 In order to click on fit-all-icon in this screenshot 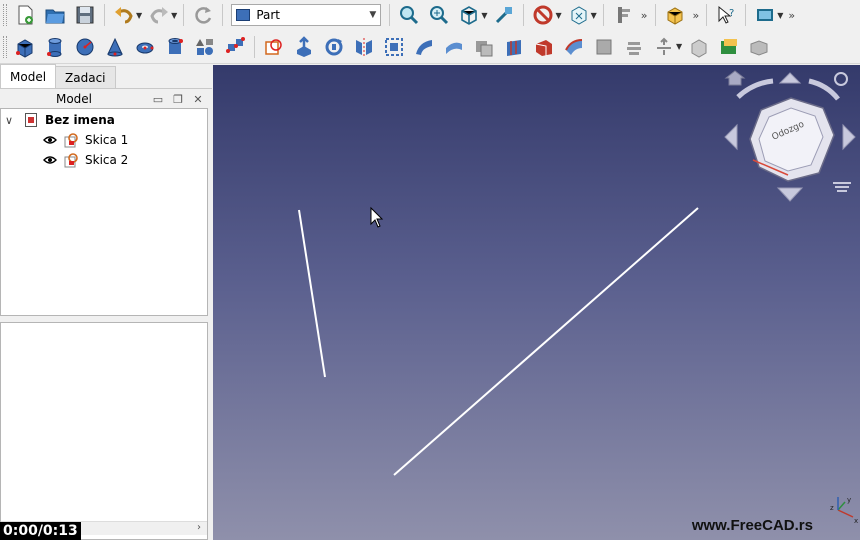, I will do `click(409, 15)`.